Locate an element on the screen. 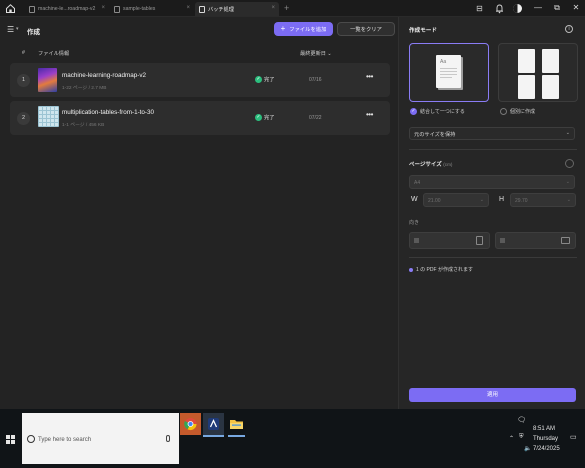 The height and width of the screenshot is (468, 585). tab-label: machine-le...roadmap-v2 is located at coordinates (67, 9).